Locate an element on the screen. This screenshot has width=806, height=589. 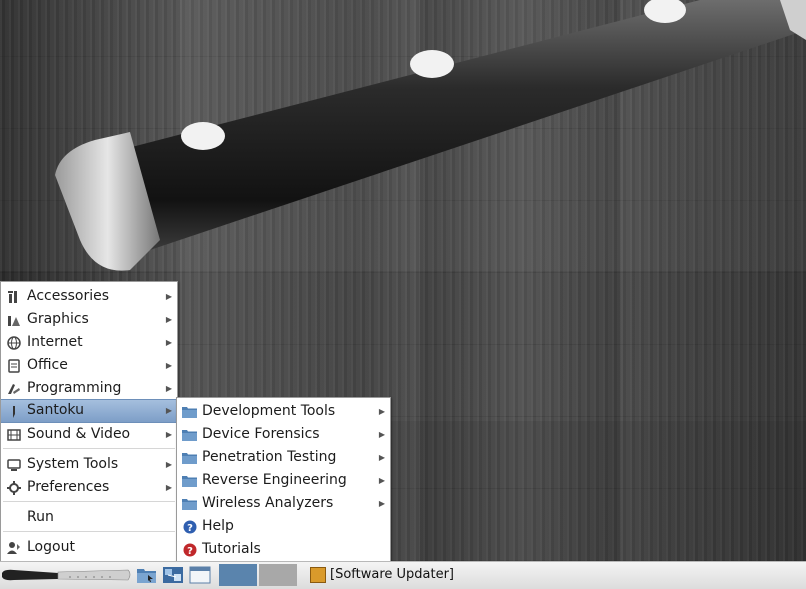
menu-item-system-tools: System Tools ▶ is located at coordinates (89, 464).